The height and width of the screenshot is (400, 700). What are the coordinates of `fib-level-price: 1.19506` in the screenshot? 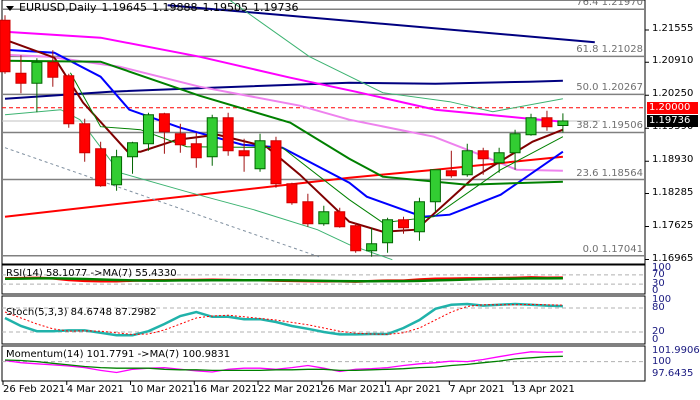 It's located at (620, 126).